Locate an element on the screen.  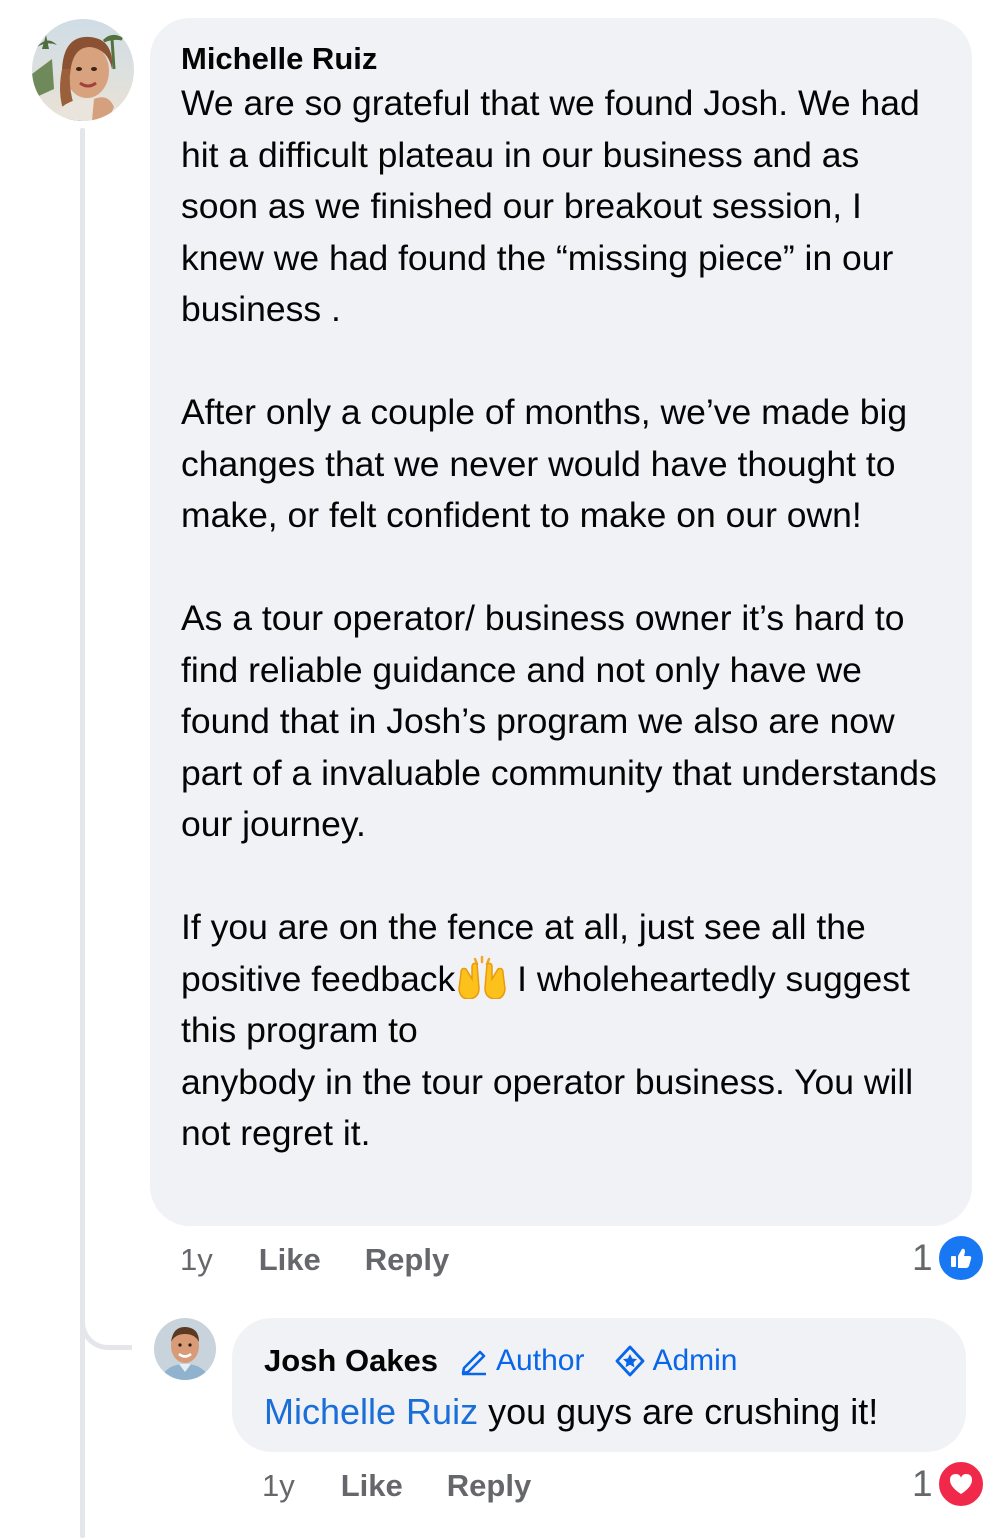
love-icon is located at coordinates (960, 1484).